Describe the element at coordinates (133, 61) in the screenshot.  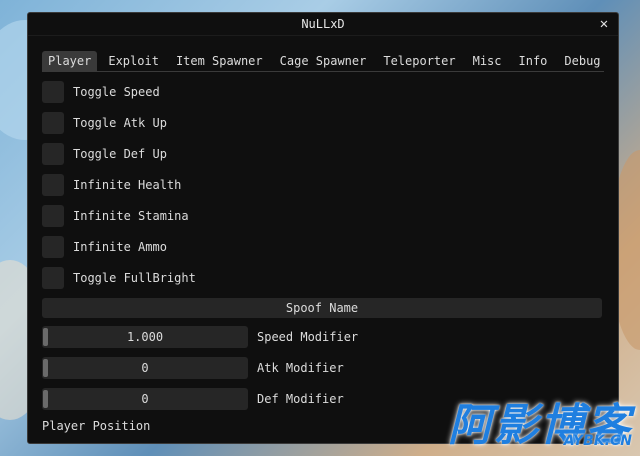
I see `tab-exploit: Exploit` at that location.